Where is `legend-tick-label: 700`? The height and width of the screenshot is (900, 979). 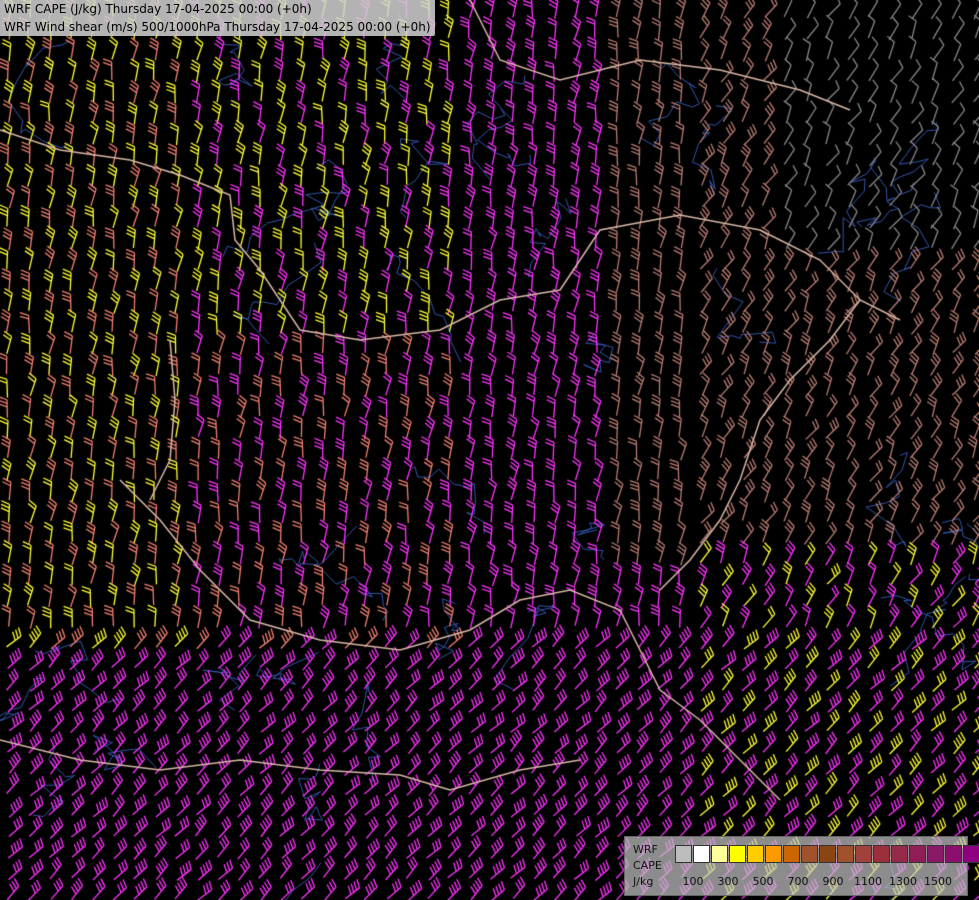 legend-tick-label: 700 is located at coordinates (798, 881).